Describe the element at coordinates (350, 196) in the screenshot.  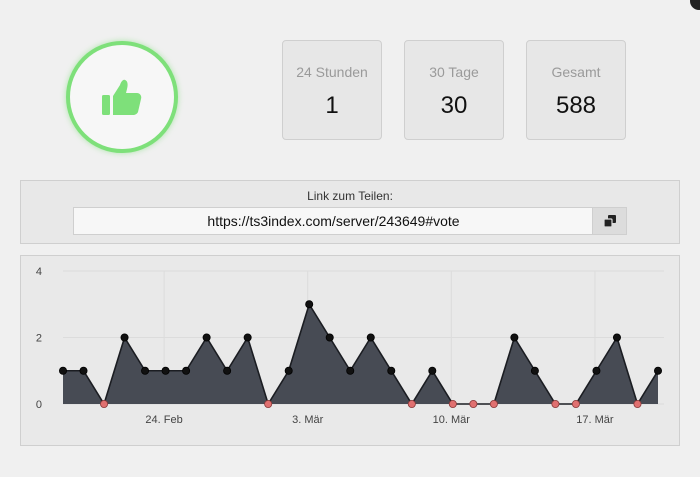
I see `share-label: Link zum Teilen:` at that location.